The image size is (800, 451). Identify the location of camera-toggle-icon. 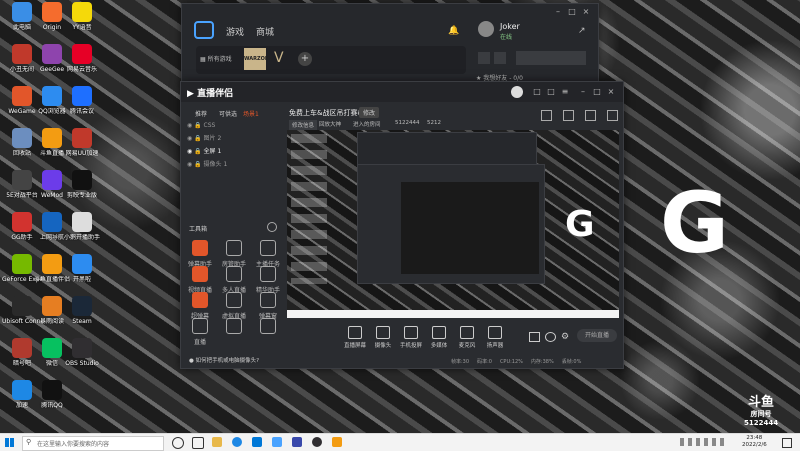
(534, 337).